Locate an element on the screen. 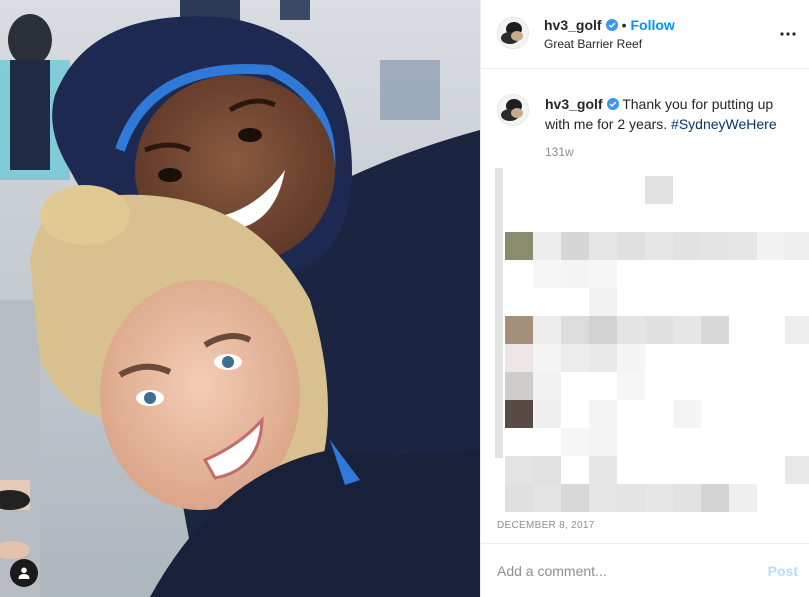  header-line: hv3_golf • Follow is located at coordinates (609, 26).